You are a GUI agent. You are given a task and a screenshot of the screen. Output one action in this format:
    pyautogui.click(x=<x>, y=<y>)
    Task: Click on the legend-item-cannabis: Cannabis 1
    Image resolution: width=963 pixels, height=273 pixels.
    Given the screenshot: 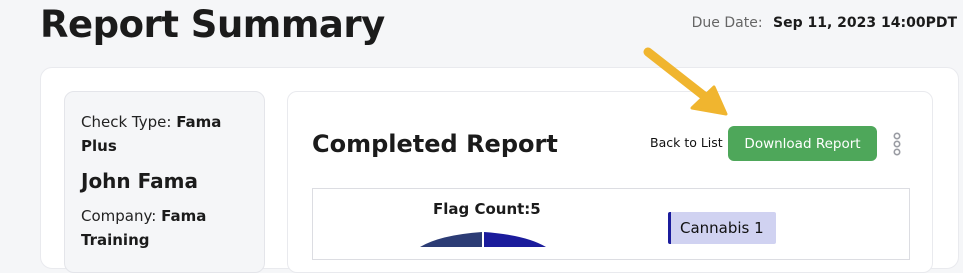 What is the action you would take?
    pyautogui.click(x=722, y=228)
    